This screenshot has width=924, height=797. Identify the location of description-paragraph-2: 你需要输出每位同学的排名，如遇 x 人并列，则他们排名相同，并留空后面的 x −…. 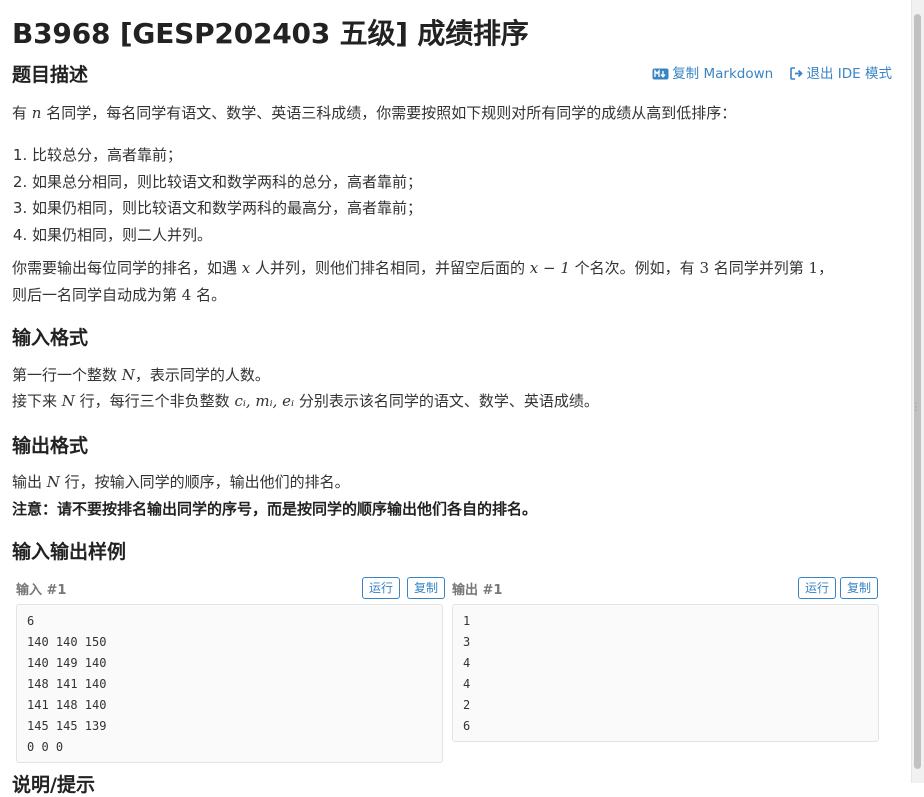
(423, 268).